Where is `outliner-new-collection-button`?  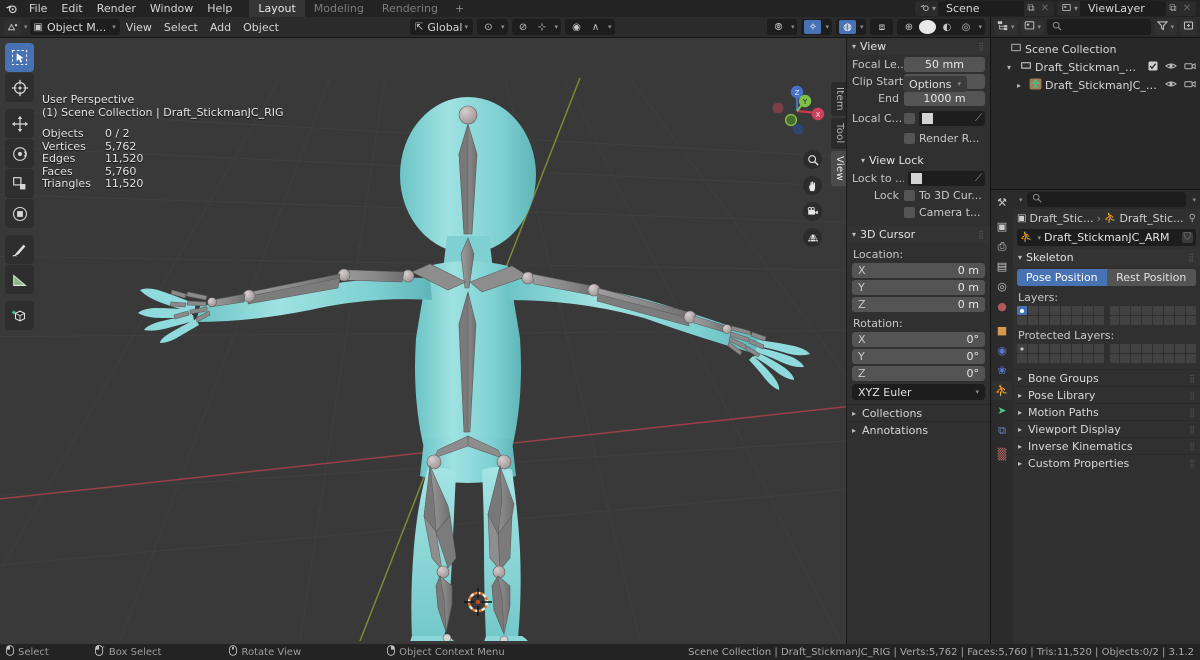 outliner-new-collection-button is located at coordinates (1188, 27).